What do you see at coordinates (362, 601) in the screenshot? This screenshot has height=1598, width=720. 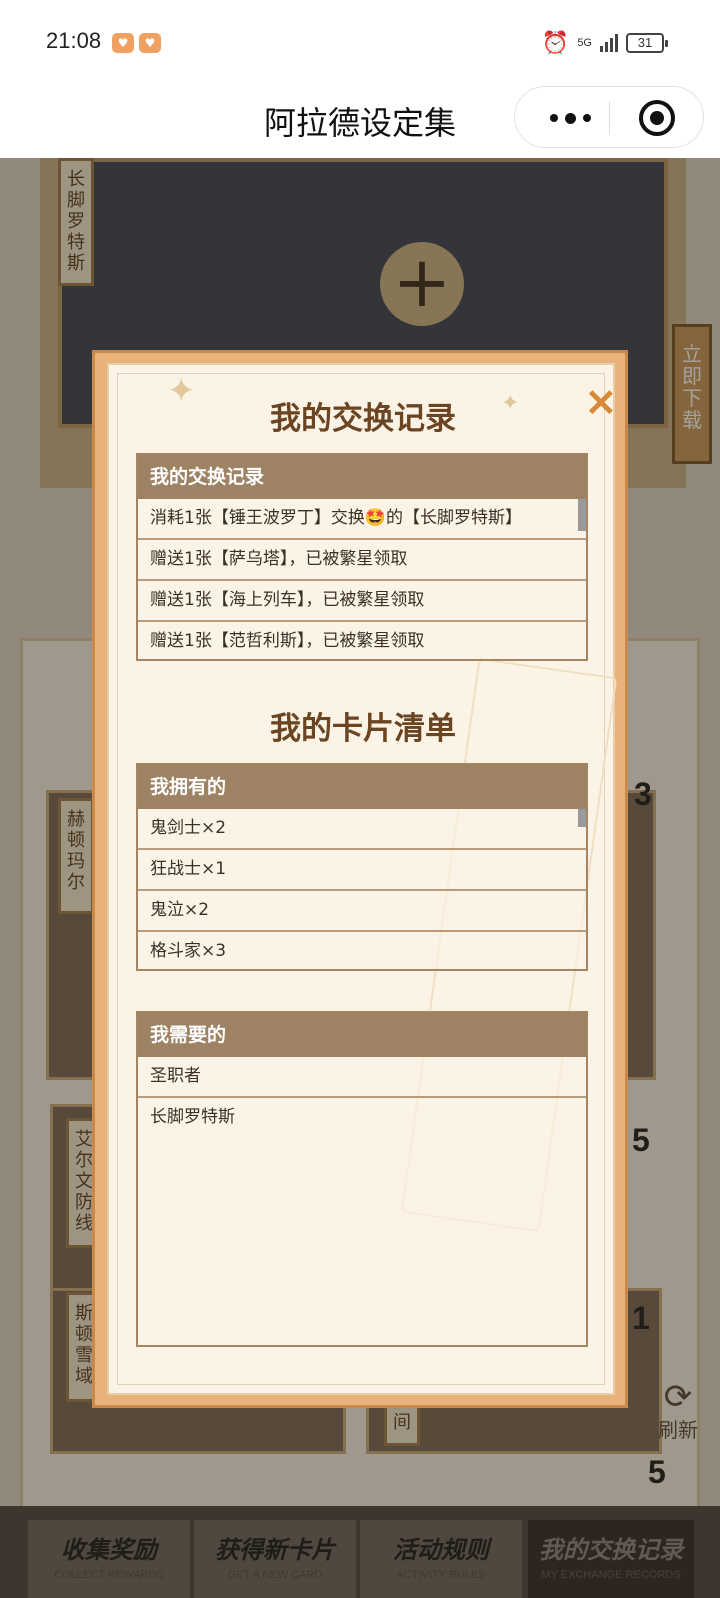 I see `list-item: 赠送1张【海上列车】，已被繁星领取` at bounding box center [362, 601].